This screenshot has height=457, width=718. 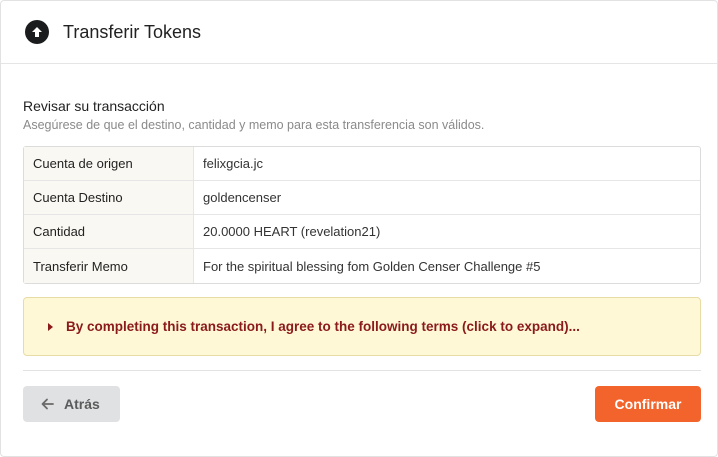 What do you see at coordinates (447, 164) in the screenshot?
I see `origin-account-value: felixgcia.jc` at bounding box center [447, 164].